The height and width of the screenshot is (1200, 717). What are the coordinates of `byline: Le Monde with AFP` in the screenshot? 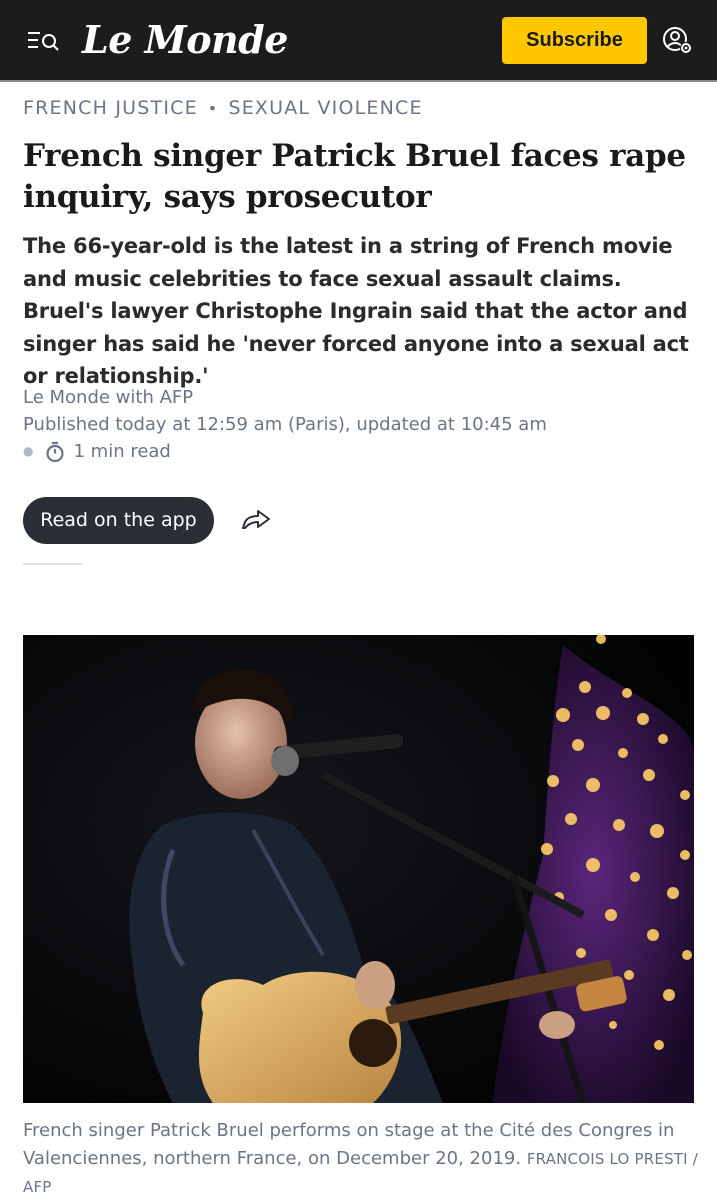 It's located at (108, 397).